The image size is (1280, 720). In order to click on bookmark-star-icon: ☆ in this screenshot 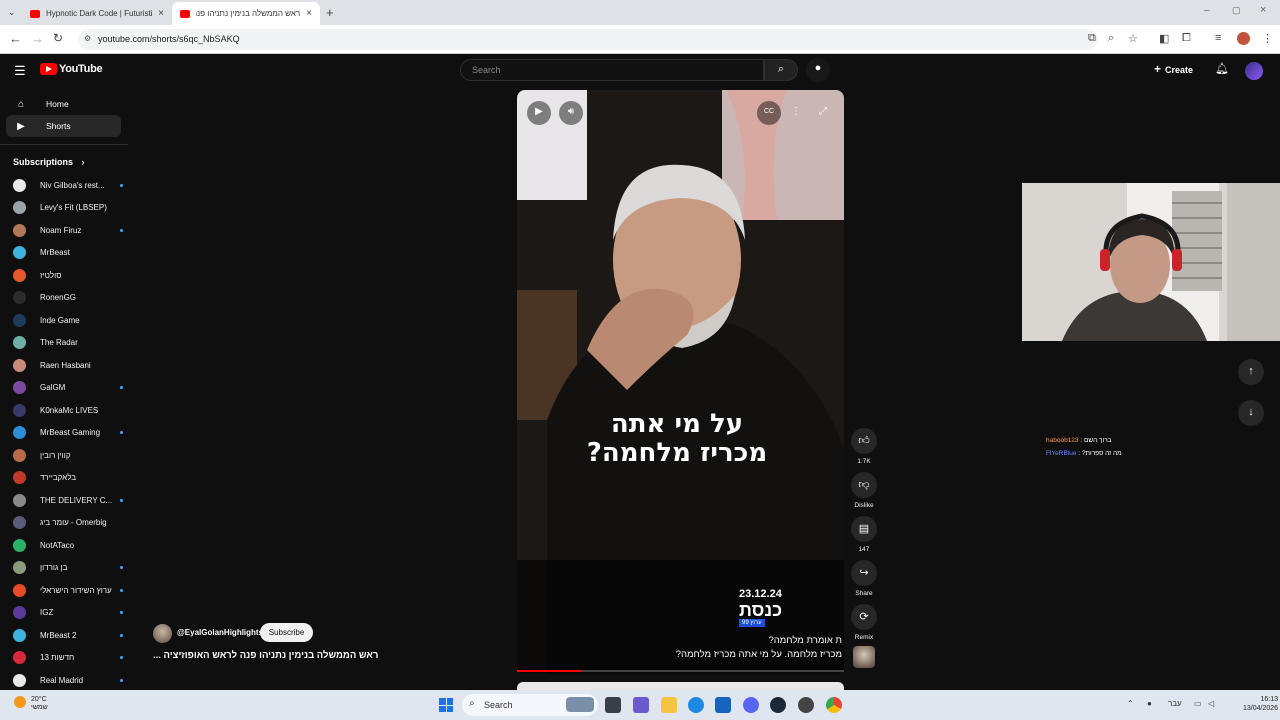, I will do `click(1133, 38)`.